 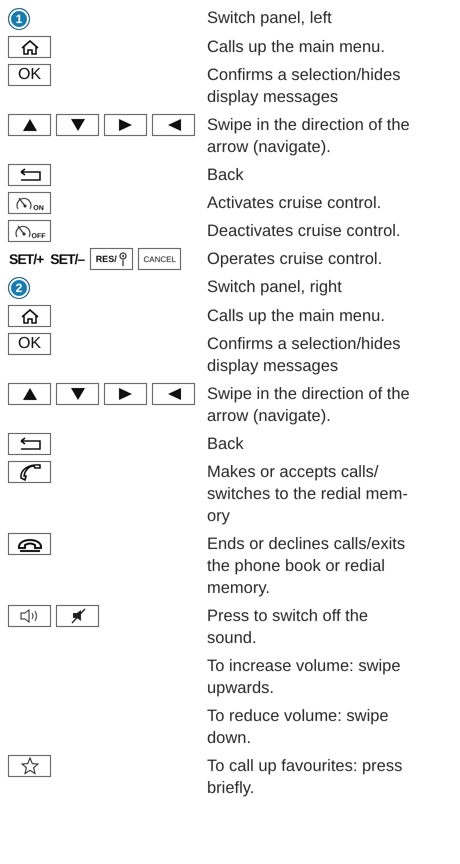 I want to click on key-label: SET/+, so click(x=26, y=259).